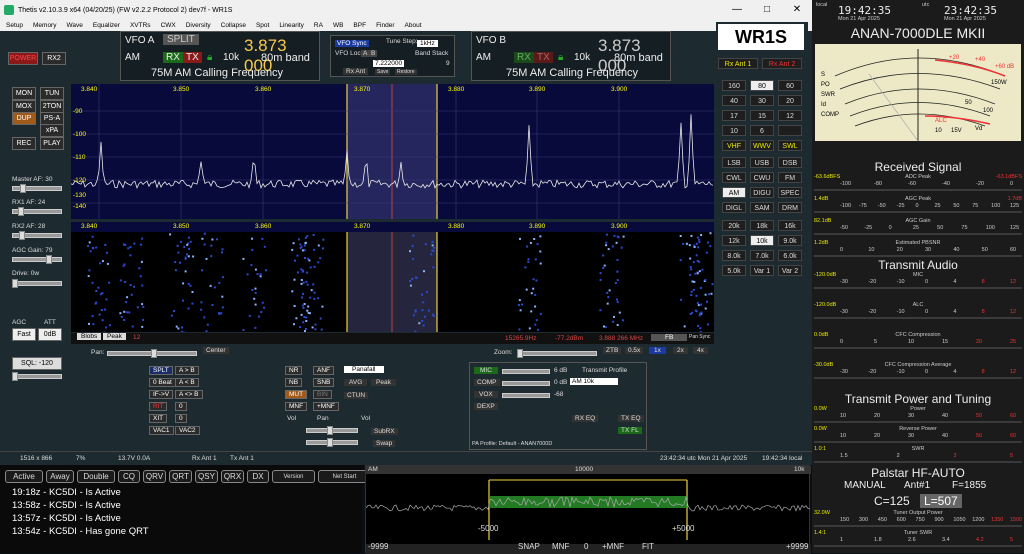 This screenshot has width=1024, height=554. I want to click on menu-xvtrs: XVTRs, so click(140, 25).